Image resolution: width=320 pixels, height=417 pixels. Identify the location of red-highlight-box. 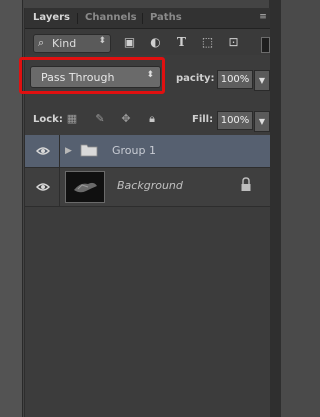
(92, 75).